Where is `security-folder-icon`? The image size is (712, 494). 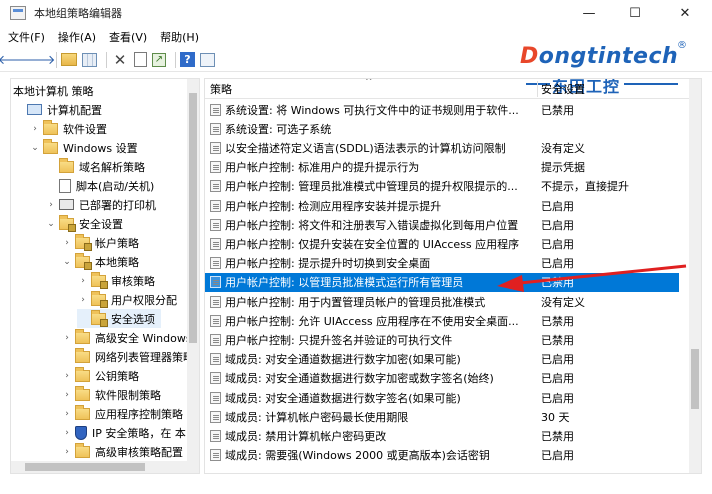 security-folder-icon is located at coordinates (99, 299).